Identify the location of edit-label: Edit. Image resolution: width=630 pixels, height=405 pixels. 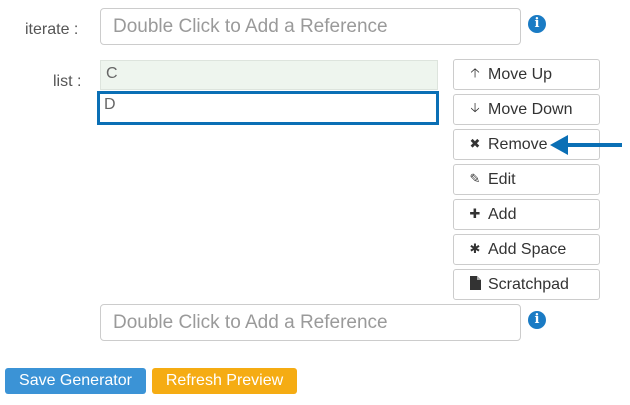
(502, 179).